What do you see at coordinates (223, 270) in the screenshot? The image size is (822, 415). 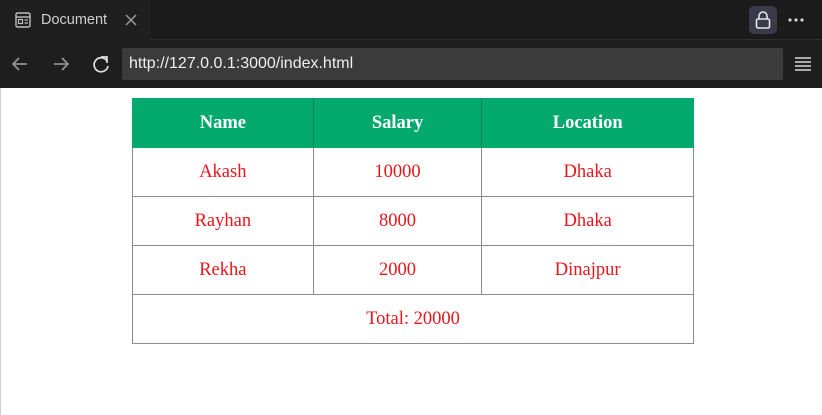 I see `cell-name: Rekha` at bounding box center [223, 270].